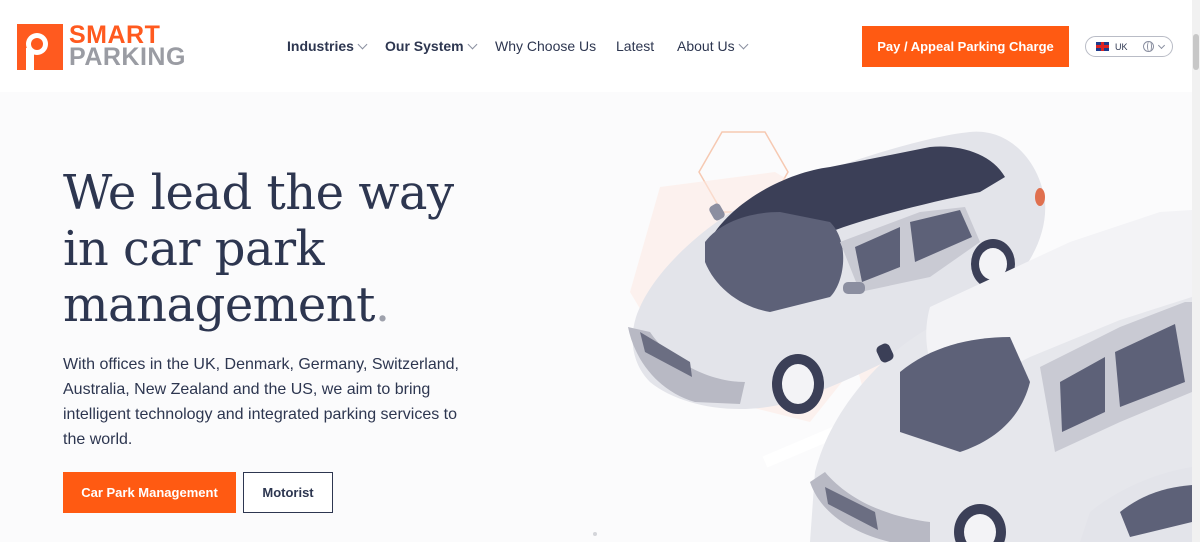  I want to click on hero-headline: We lead the way in car park management., so click(273, 249).